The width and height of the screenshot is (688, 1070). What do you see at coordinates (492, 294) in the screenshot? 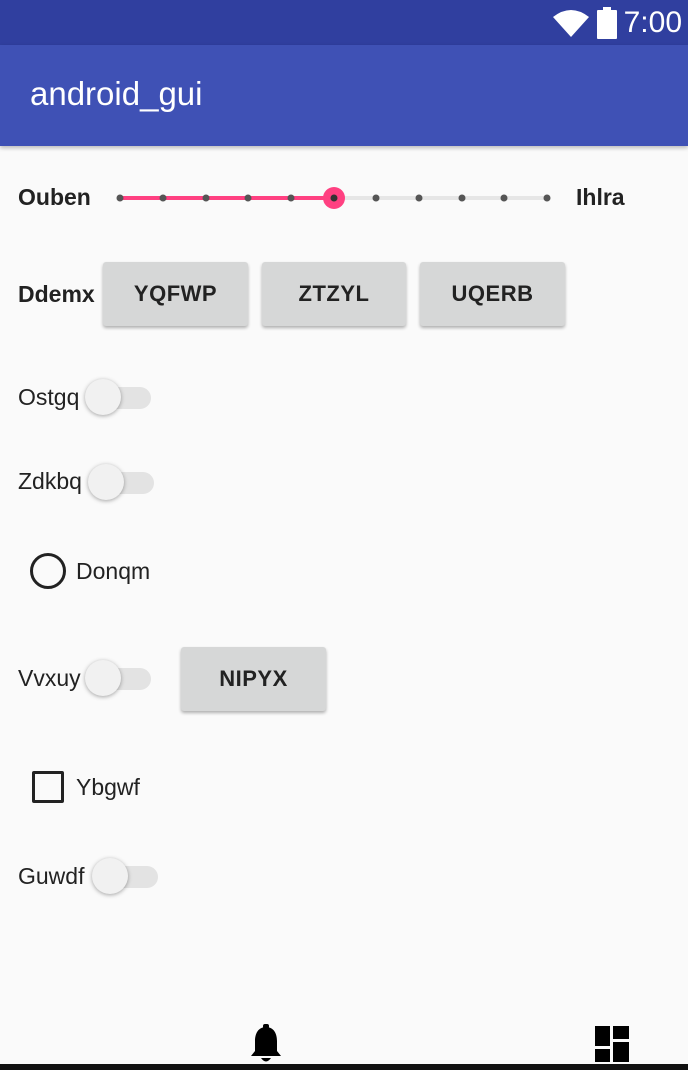
I see `uqerb-button: UQERB` at bounding box center [492, 294].